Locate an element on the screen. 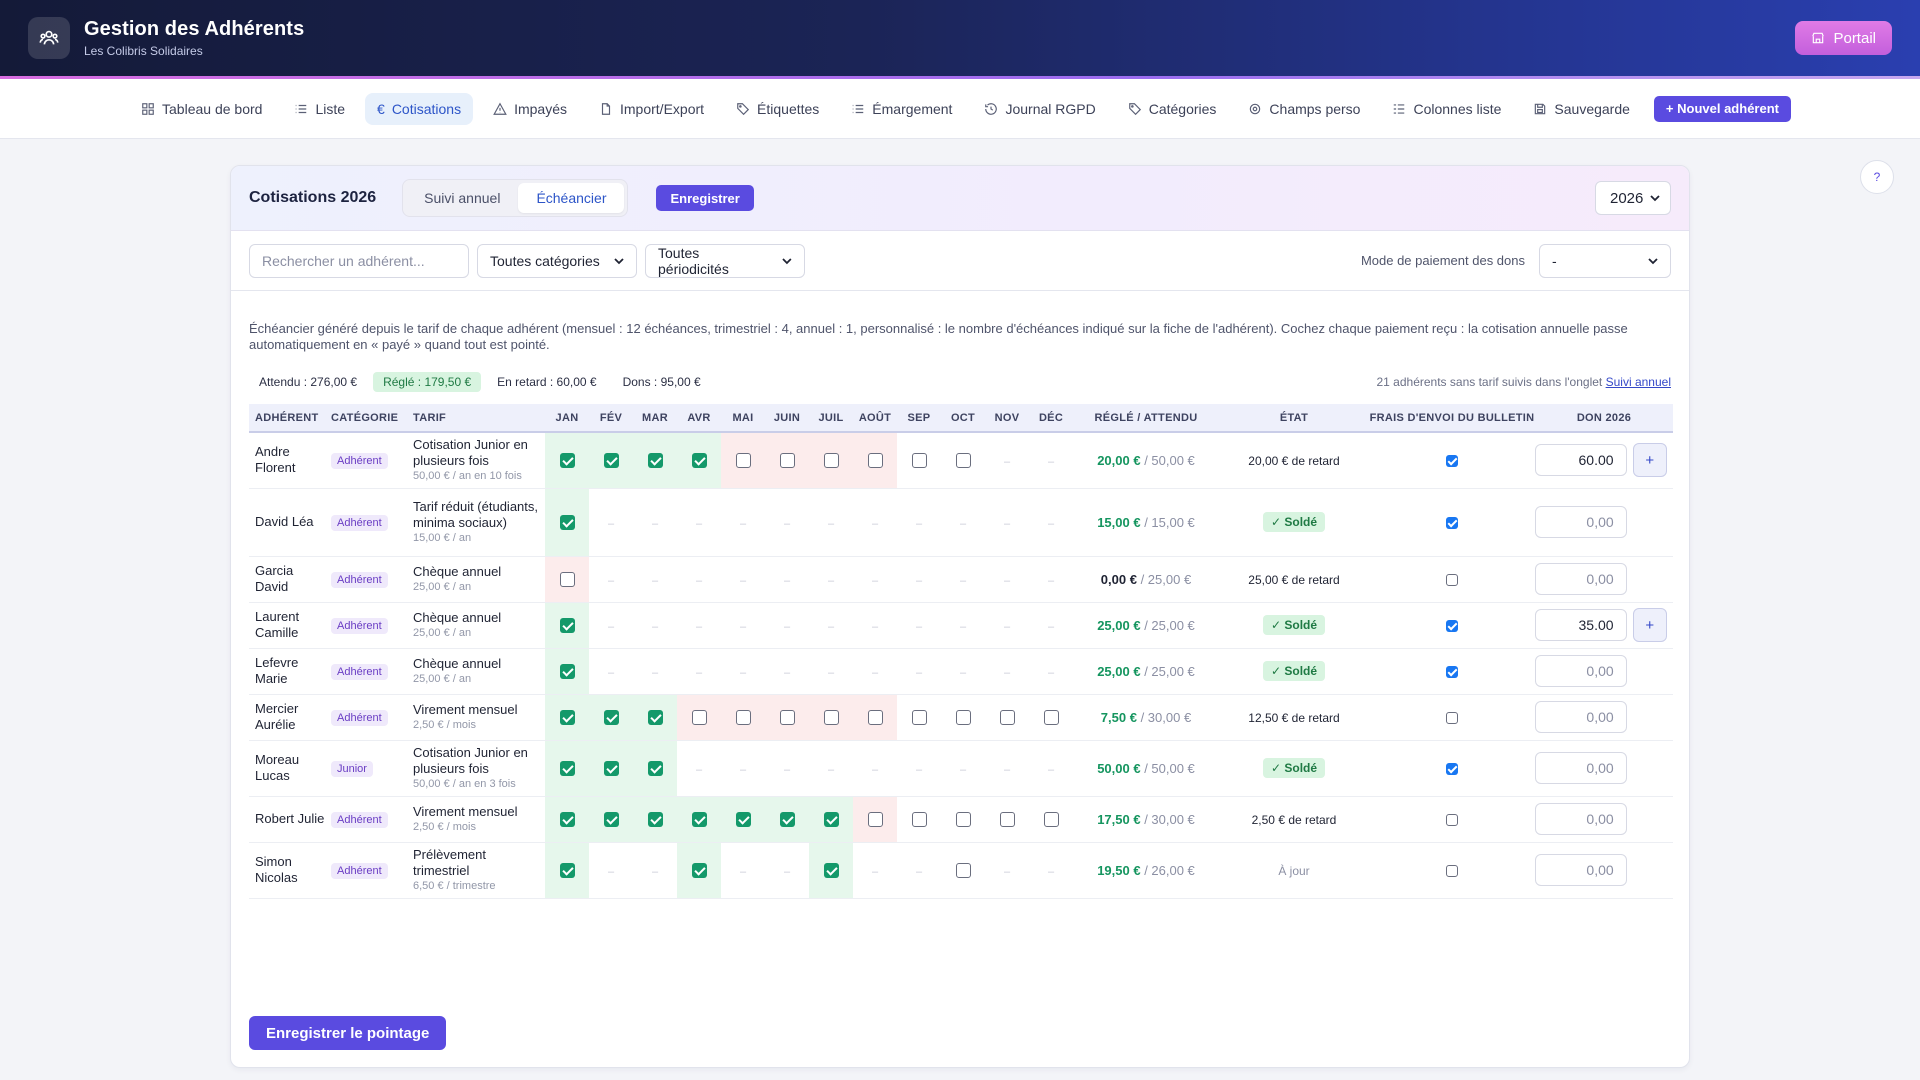 This screenshot has width=1920, height=1080. nav-item-colonnes-liste: Colonnes liste is located at coordinates (1446, 109).